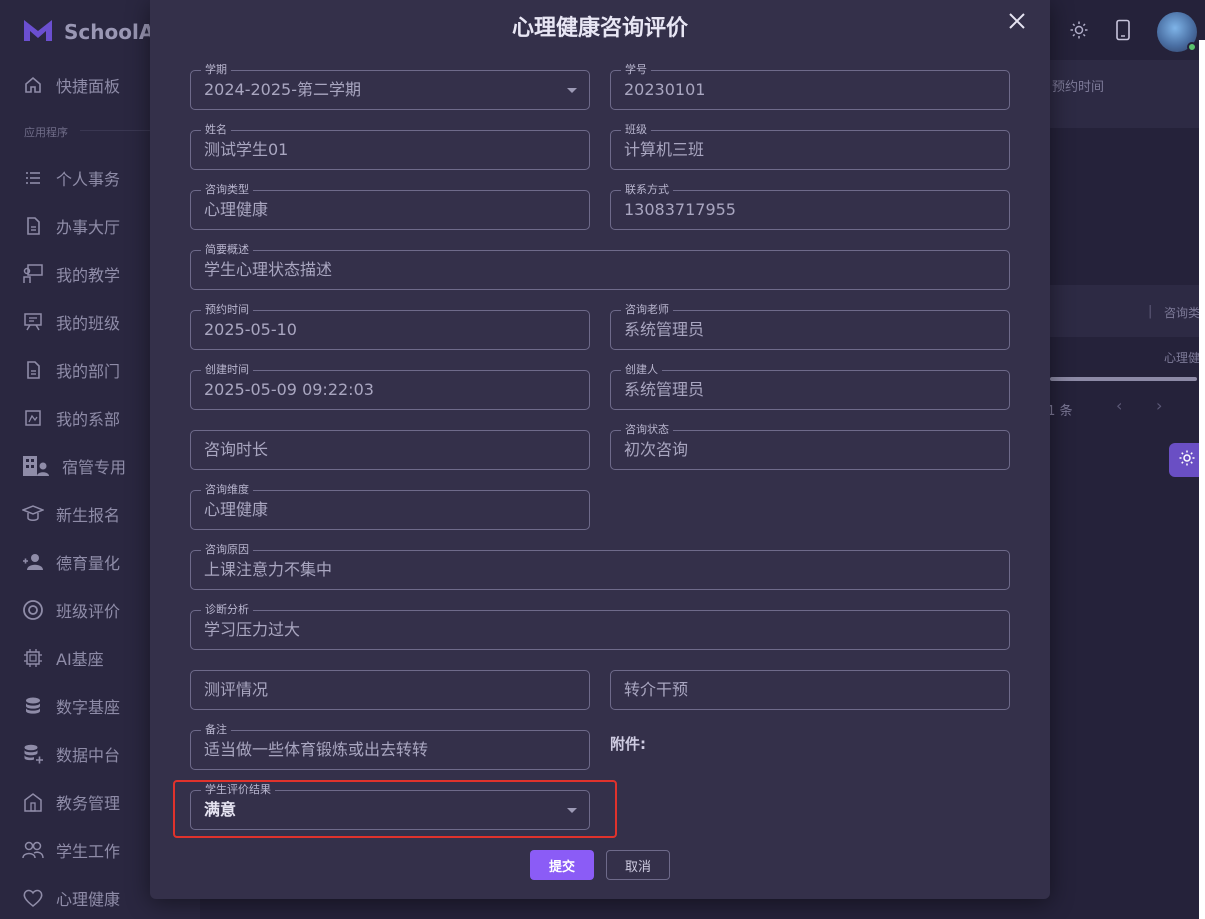  Describe the element at coordinates (810, 690) in the screenshot. I see `referral-input: 转介干预` at that location.